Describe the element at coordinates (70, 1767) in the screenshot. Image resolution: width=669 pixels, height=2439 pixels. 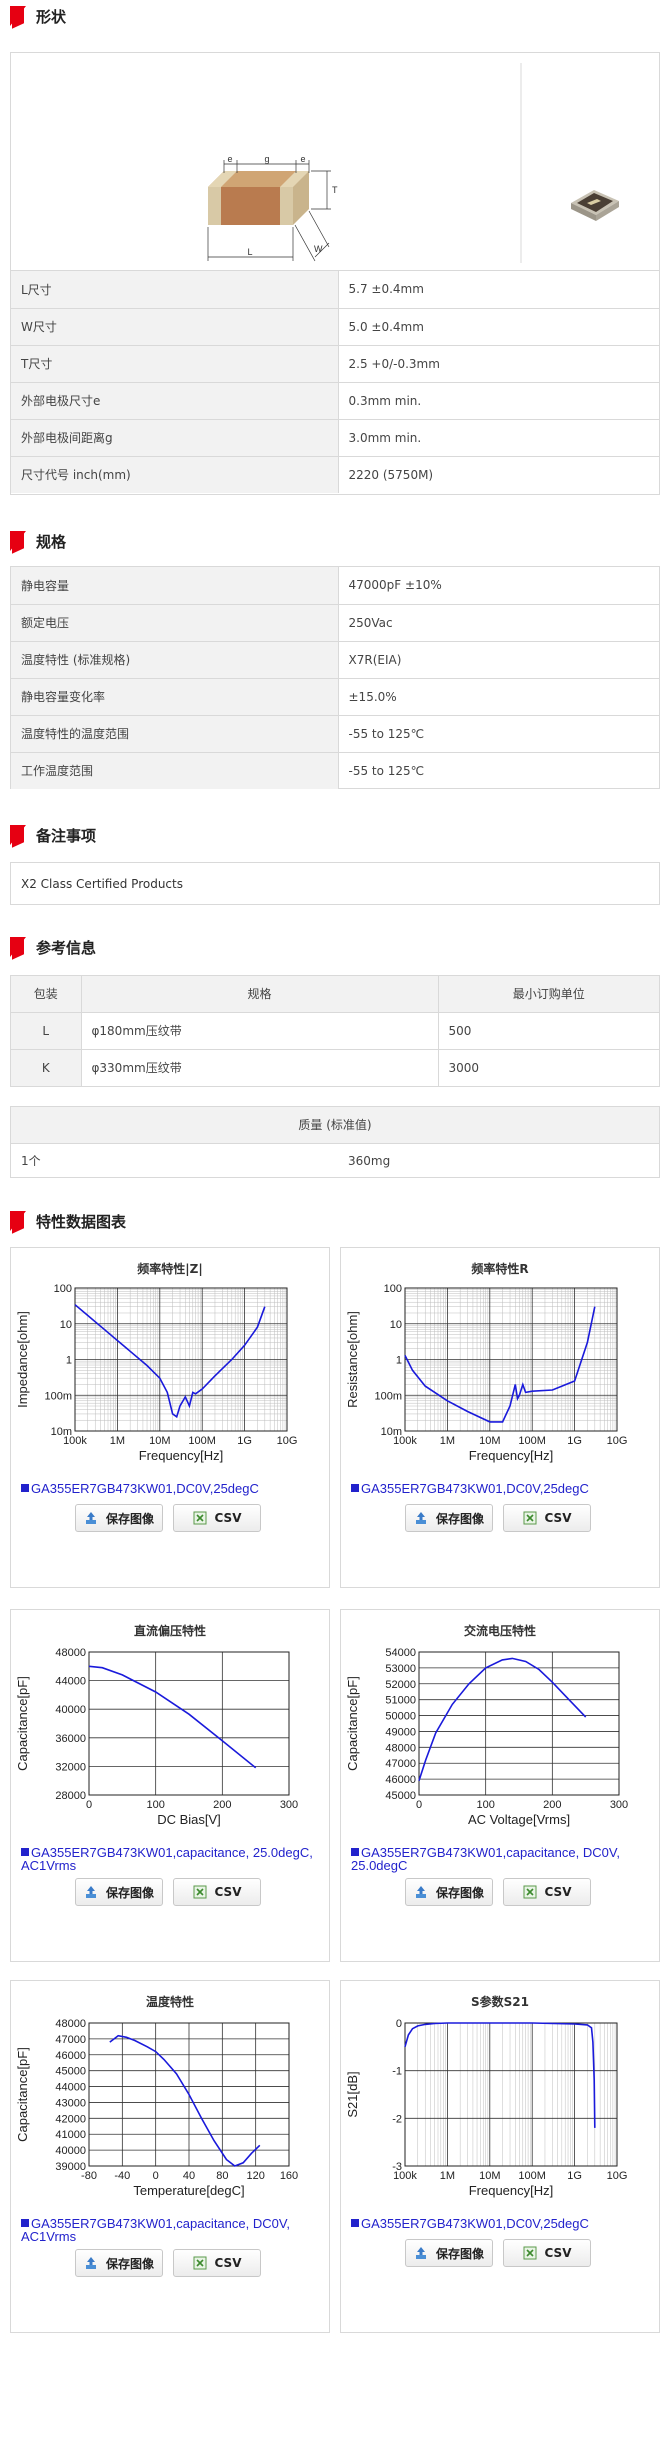
I see `y-tick-label: 32000` at that location.